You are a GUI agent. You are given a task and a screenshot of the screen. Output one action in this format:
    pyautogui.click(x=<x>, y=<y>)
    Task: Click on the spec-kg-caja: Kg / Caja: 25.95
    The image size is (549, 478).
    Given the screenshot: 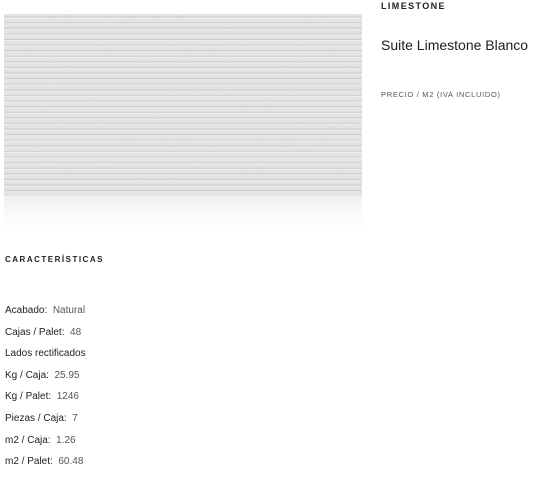 What is the action you would take?
    pyautogui.click(x=45, y=381)
    